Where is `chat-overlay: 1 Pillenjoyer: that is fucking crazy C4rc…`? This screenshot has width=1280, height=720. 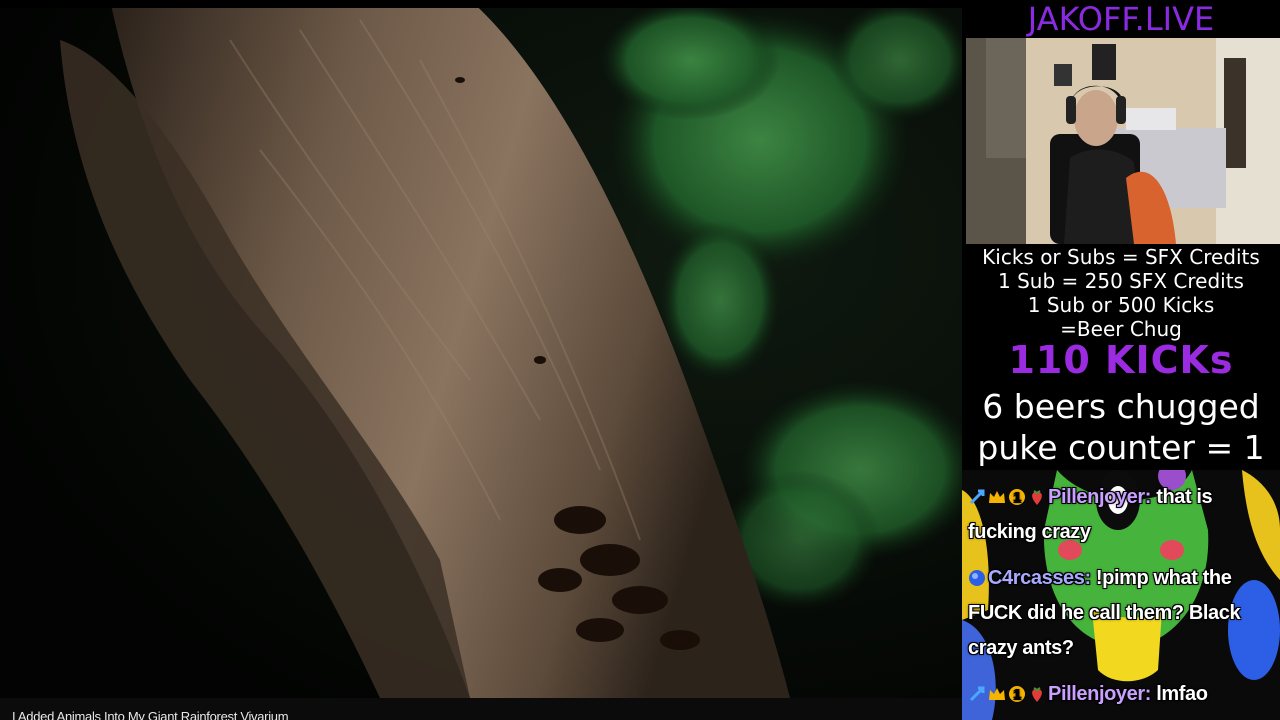
chat-overlay: 1 Pillenjoyer: that is fucking crazy C4rc… is located at coordinates (1121, 595).